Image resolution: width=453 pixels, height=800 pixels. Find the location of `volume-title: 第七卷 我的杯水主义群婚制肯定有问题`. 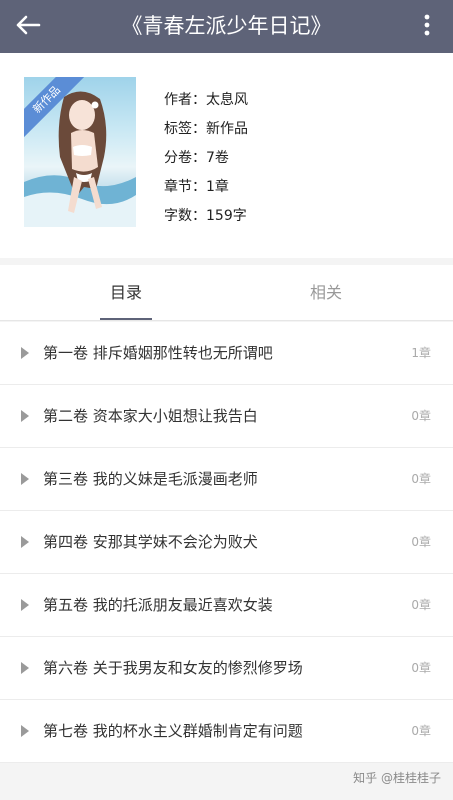

volume-title: 第七卷 我的杯水主义群婚制肯定有问题 is located at coordinates (173, 731).